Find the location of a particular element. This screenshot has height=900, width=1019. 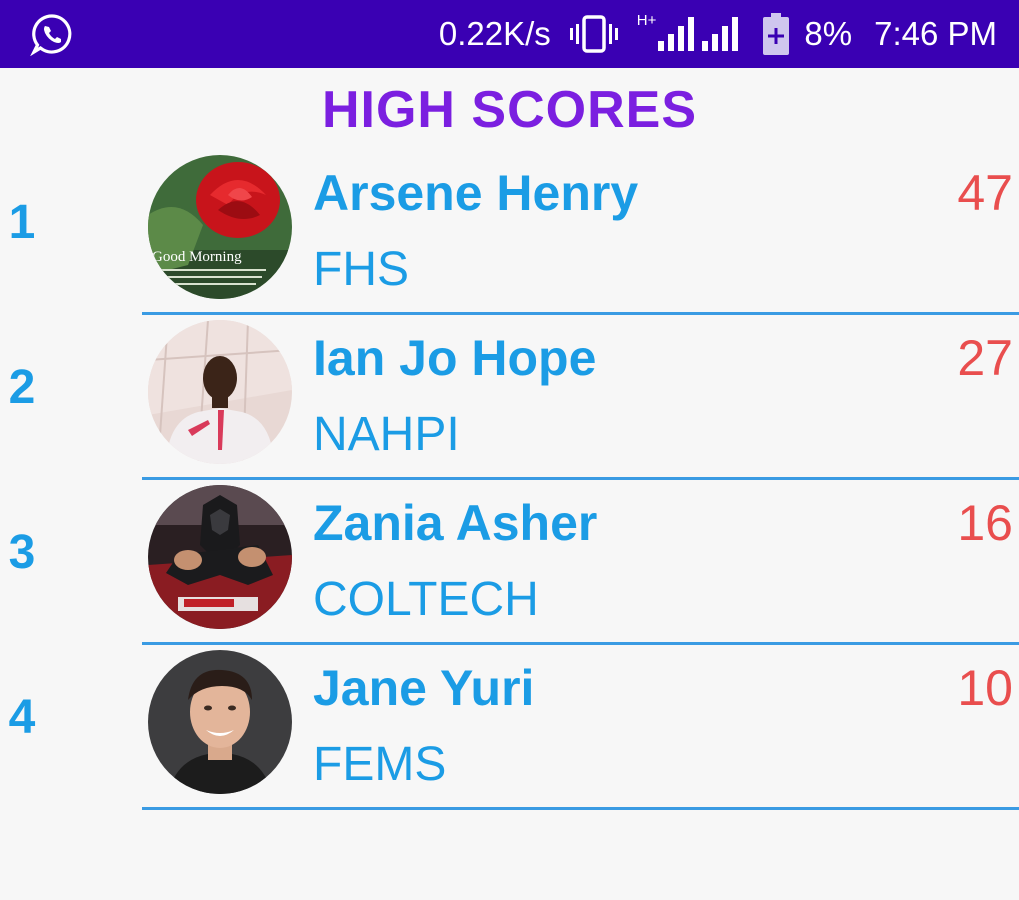

signal-icon is located at coordinates (676, 34).